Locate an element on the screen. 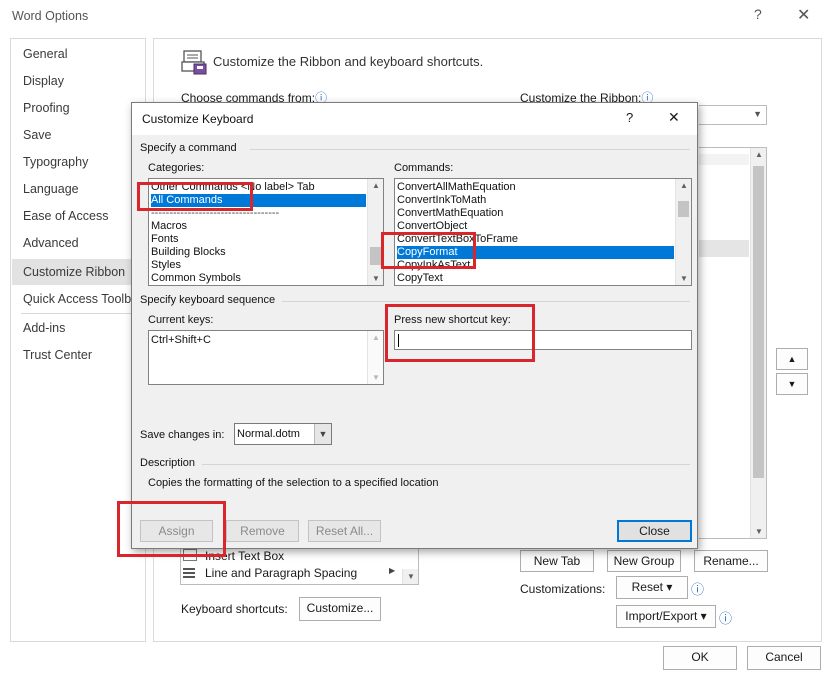 The width and height of the screenshot is (829, 674). import-export-button: Import/Export ▾ is located at coordinates (666, 616).